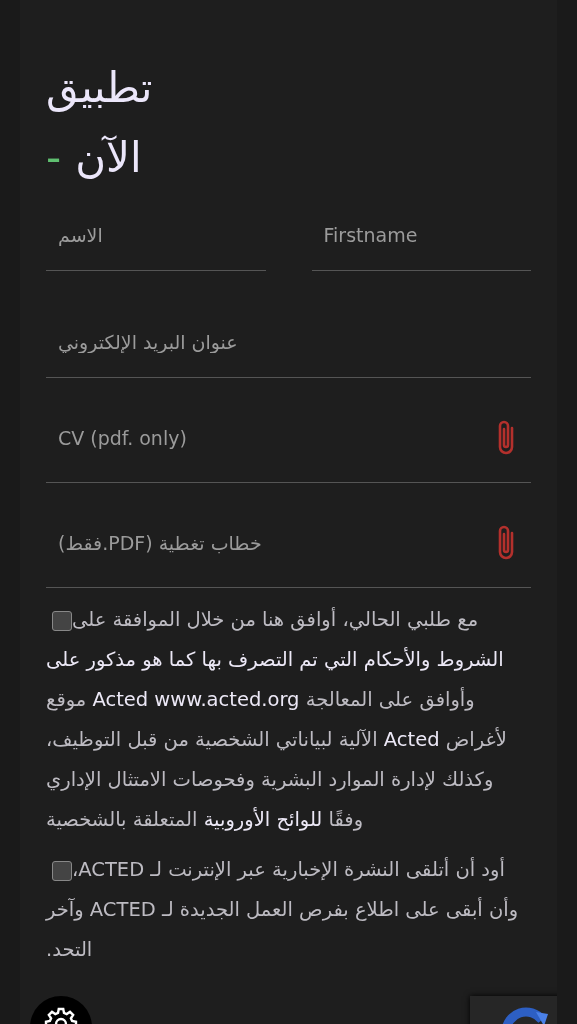  I want to click on page-title: تطبيق, so click(100, 88).